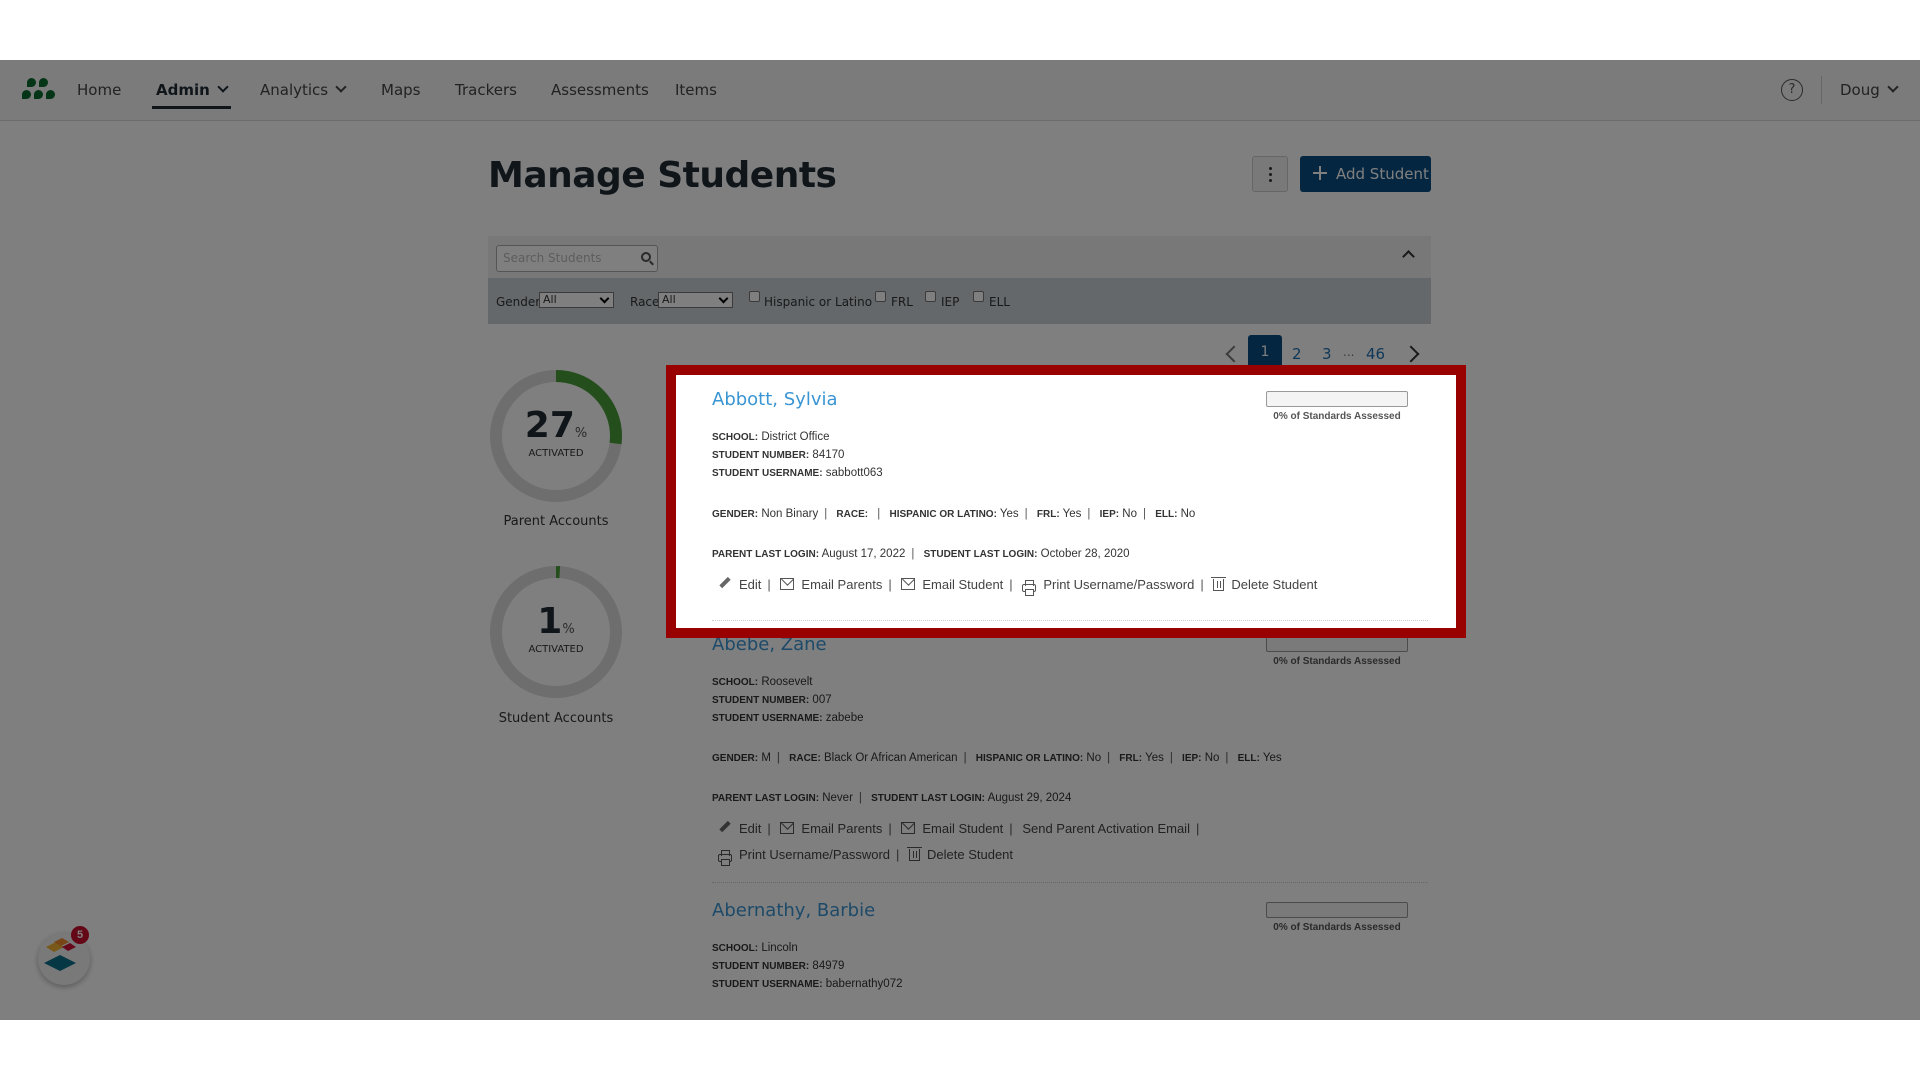 This screenshot has width=1920, height=1080. What do you see at coordinates (793, 910) in the screenshot?
I see `student-name-link: Abernathy, Barbie` at bounding box center [793, 910].